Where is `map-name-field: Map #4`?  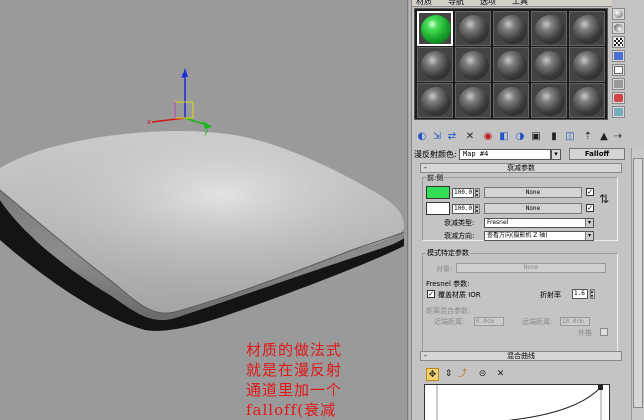
map-name-field: Map #4 is located at coordinates (505, 154).